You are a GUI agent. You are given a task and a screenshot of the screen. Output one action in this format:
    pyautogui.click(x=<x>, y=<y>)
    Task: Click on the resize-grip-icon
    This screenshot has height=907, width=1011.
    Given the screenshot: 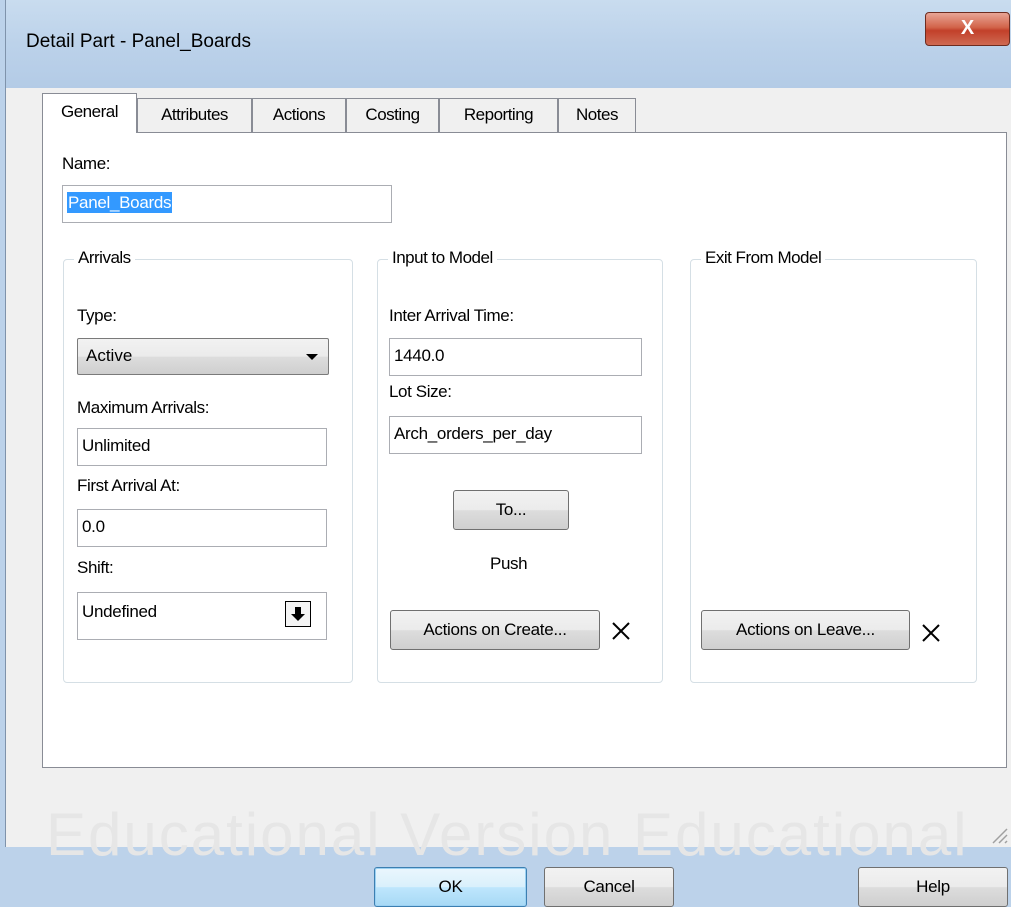 What is the action you would take?
    pyautogui.click(x=998, y=834)
    